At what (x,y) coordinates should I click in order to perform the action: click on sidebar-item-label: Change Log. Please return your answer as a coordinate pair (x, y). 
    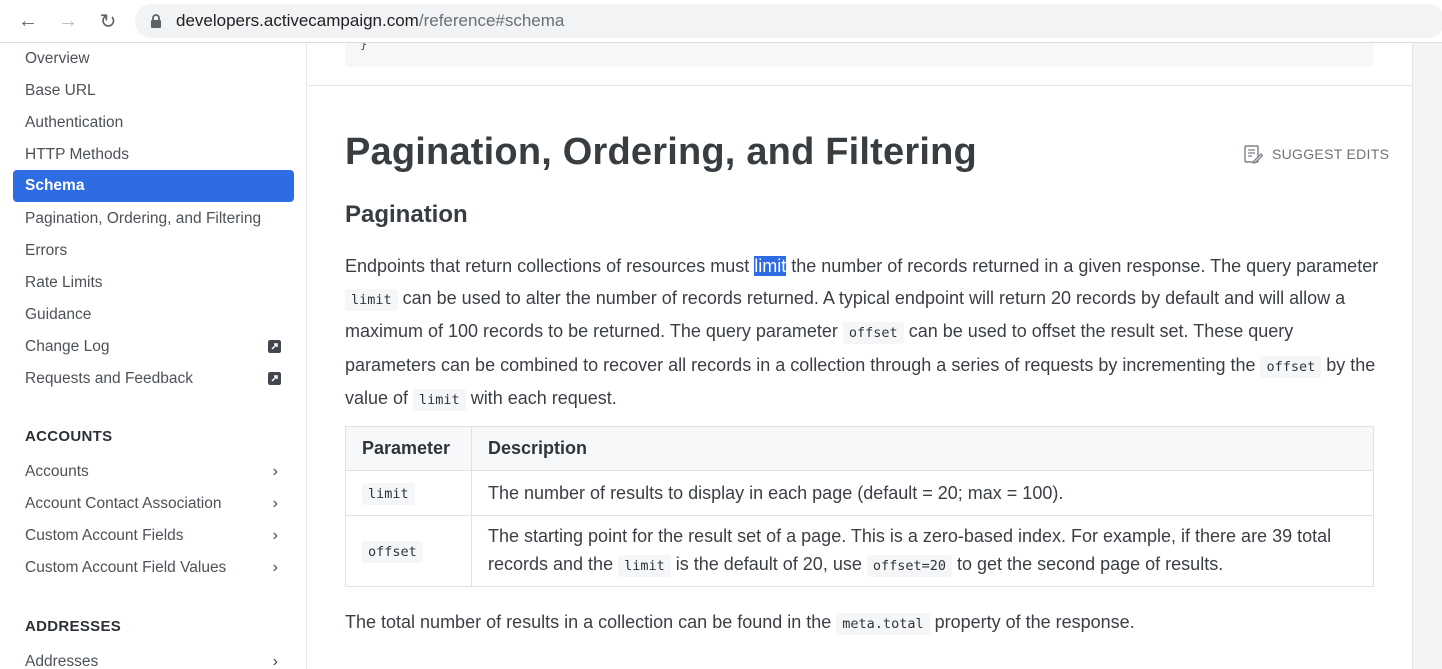
    Looking at the image, I should click on (67, 346).